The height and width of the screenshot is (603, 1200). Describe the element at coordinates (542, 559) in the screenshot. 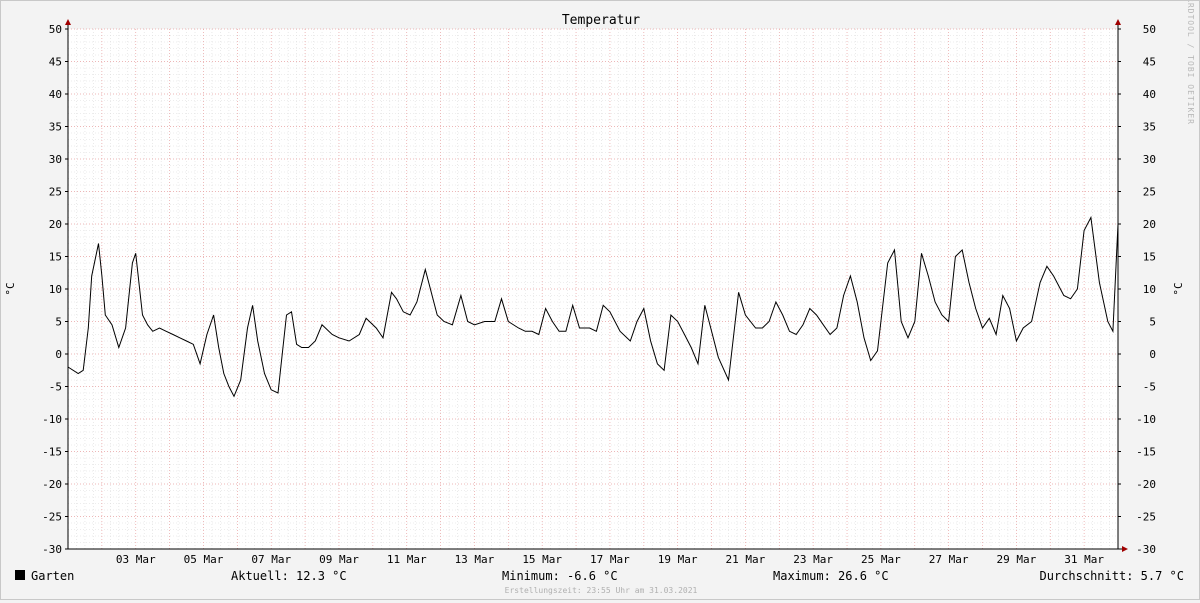

I see `x-tick-label: 15 Mar` at that location.